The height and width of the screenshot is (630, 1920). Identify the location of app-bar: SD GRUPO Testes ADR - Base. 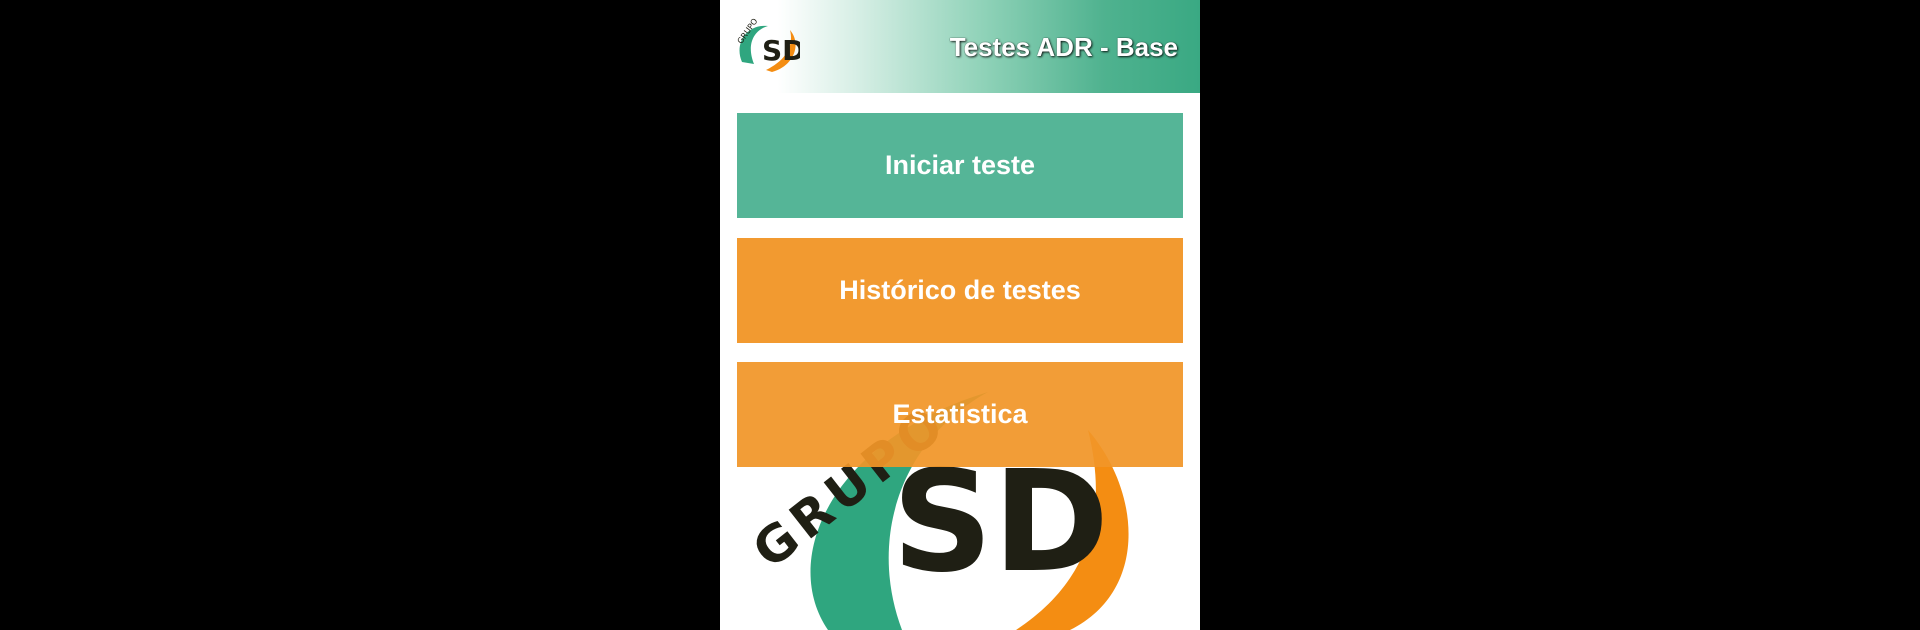
(960, 46).